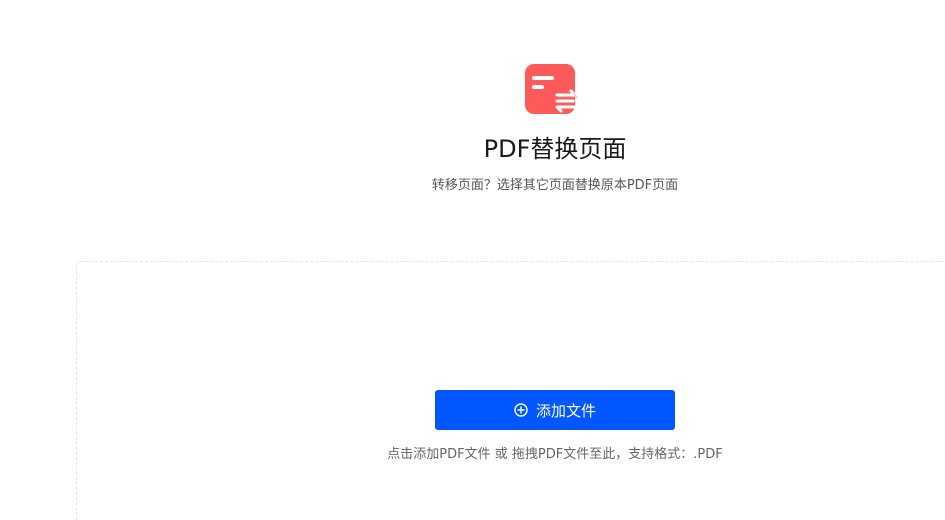 Image resolution: width=945 pixels, height=520 pixels. I want to click on replace-pages-icon, so click(552, 90).